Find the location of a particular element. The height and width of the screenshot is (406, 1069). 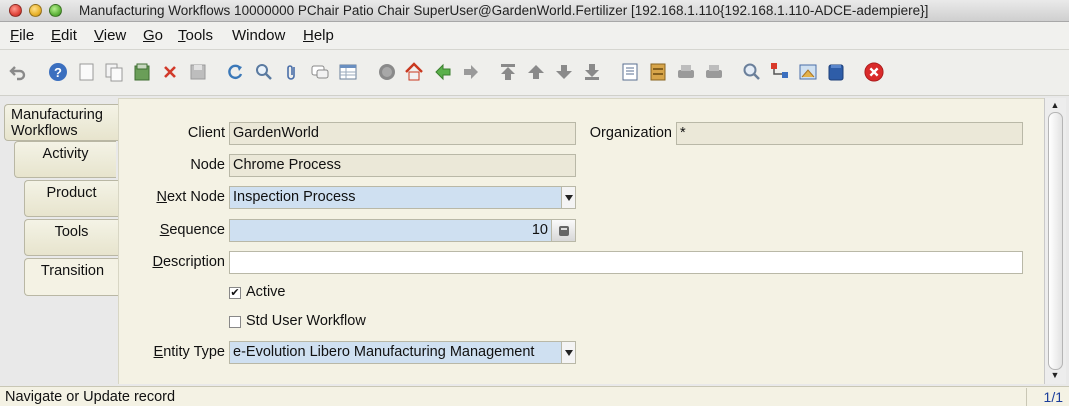

tab-activity: Activity is located at coordinates (65, 159).